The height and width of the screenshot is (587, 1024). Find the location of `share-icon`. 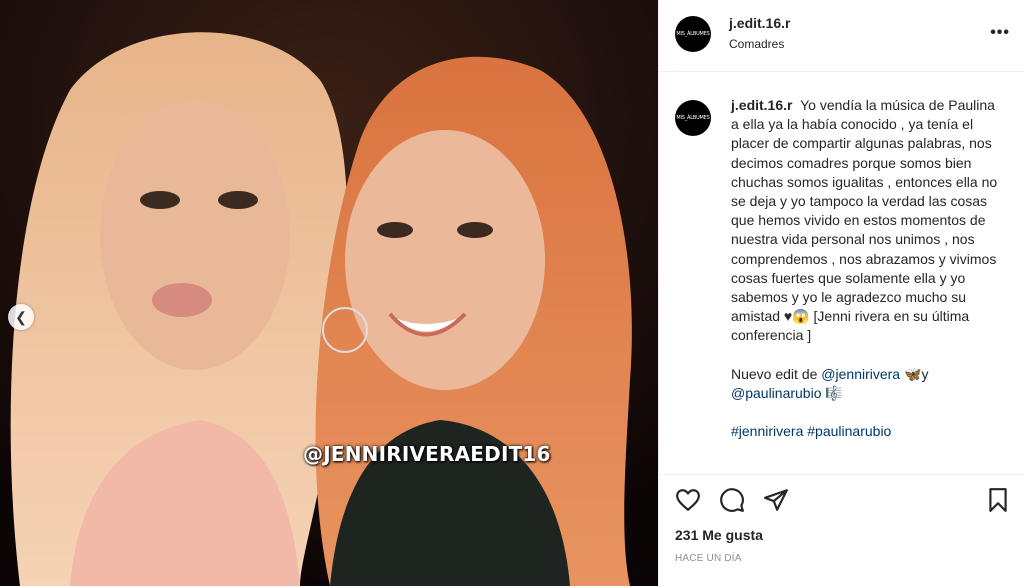

share-icon is located at coordinates (776, 500).